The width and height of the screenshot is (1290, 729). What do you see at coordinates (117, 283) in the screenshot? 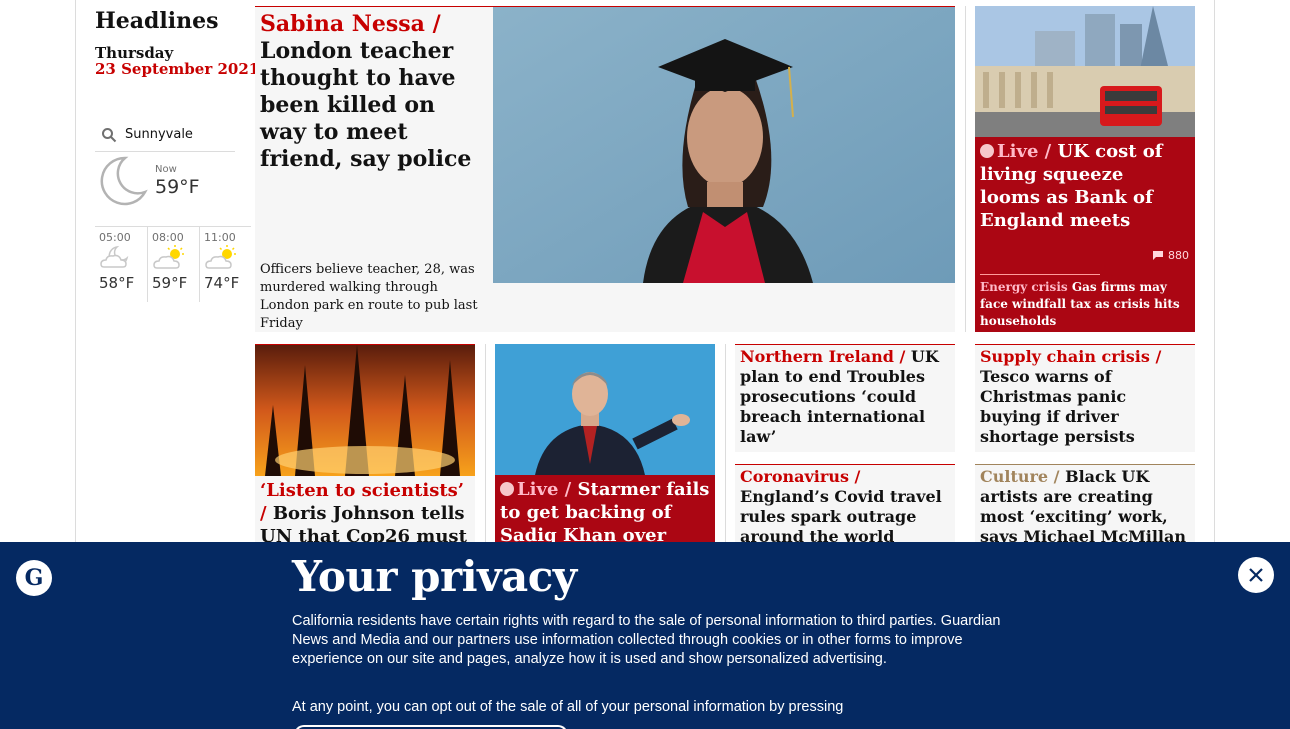
I see `forecast-temp: 58°F` at bounding box center [117, 283].